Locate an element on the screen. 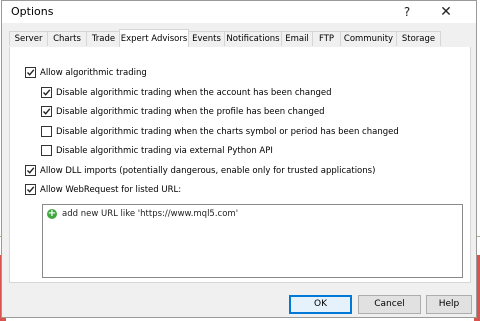  tab-events: Events is located at coordinates (206, 38).